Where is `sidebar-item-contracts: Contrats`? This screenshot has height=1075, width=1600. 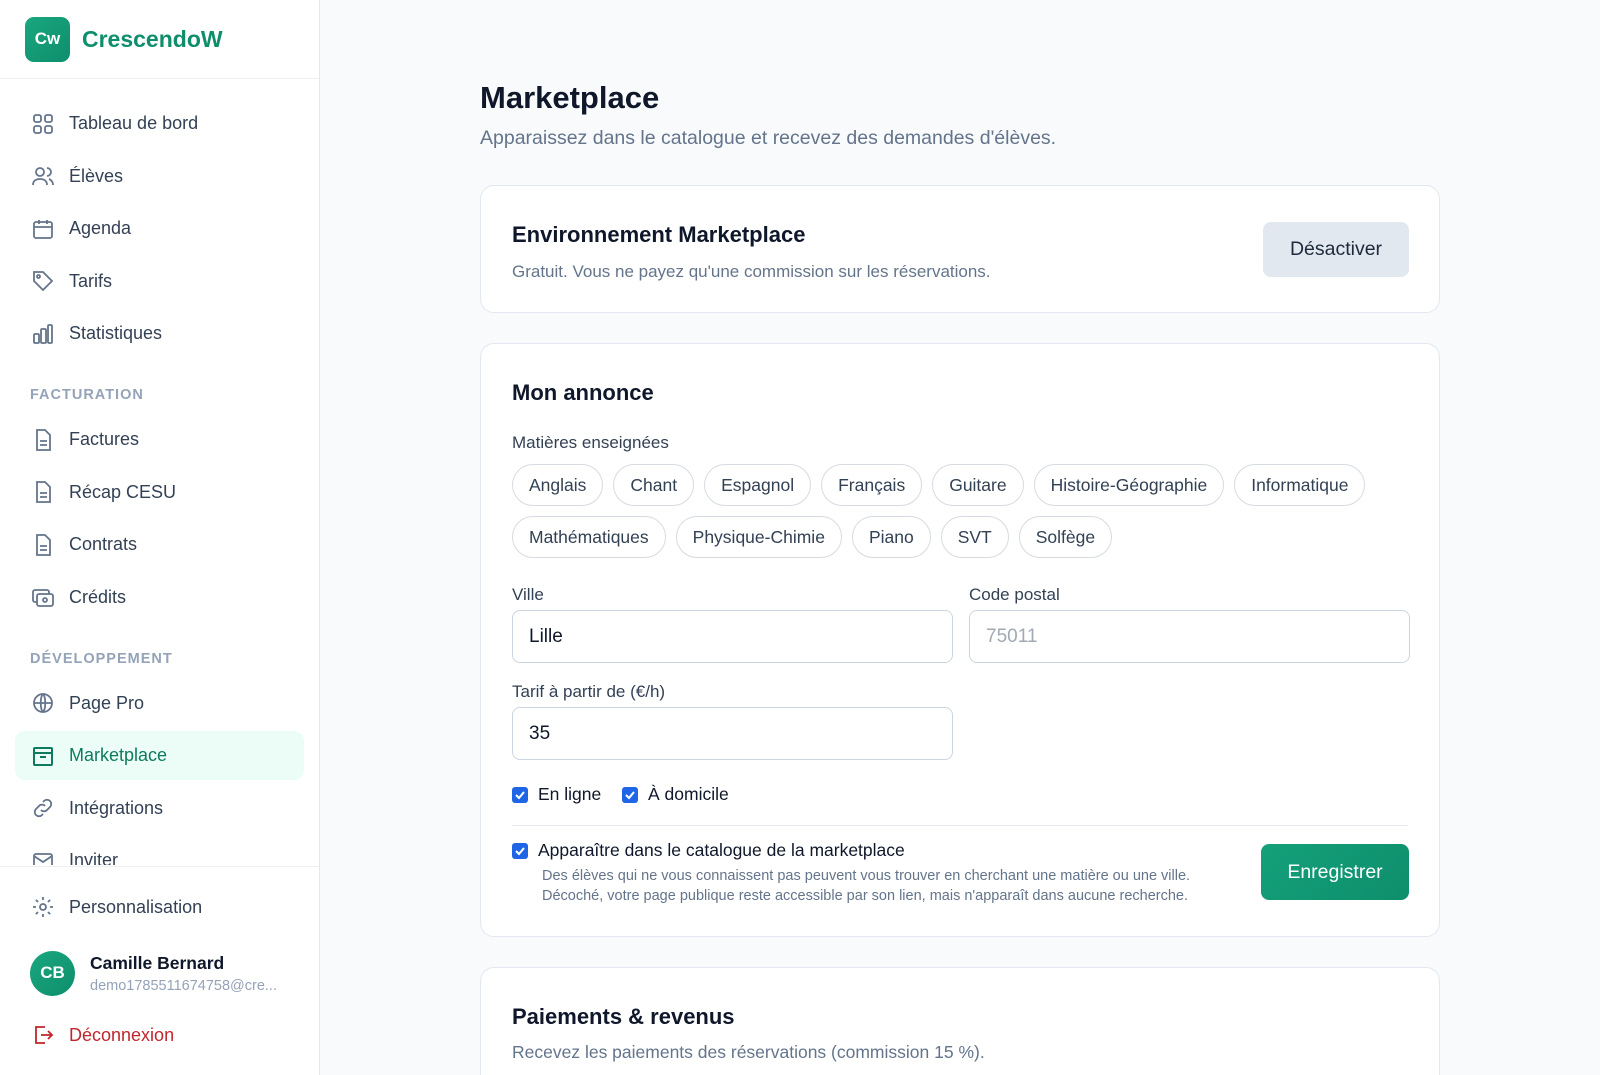 sidebar-item-contracts: Contrats is located at coordinates (159, 544).